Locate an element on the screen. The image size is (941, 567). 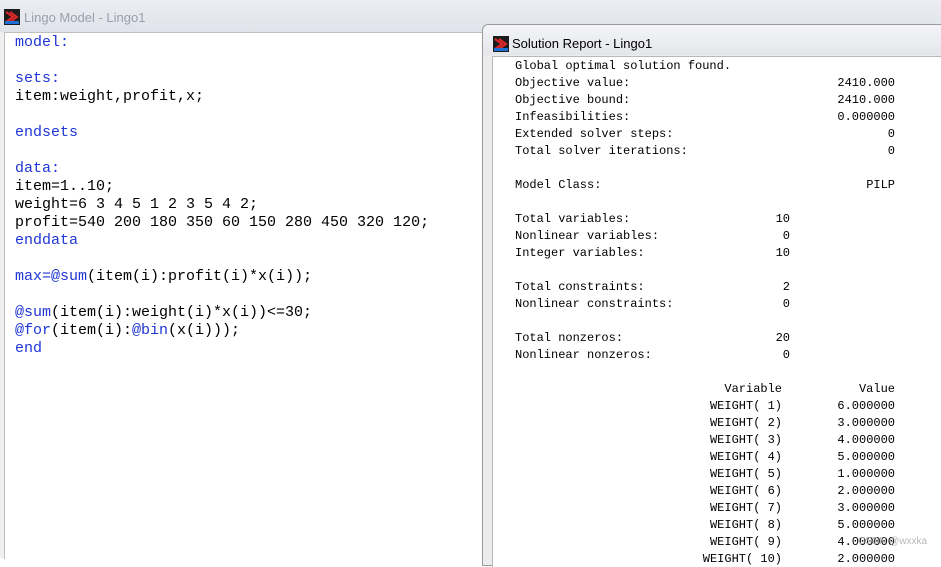
code-text: weight=6 3 4 5 1 2 3 5 4 2; is located at coordinates (137, 204).